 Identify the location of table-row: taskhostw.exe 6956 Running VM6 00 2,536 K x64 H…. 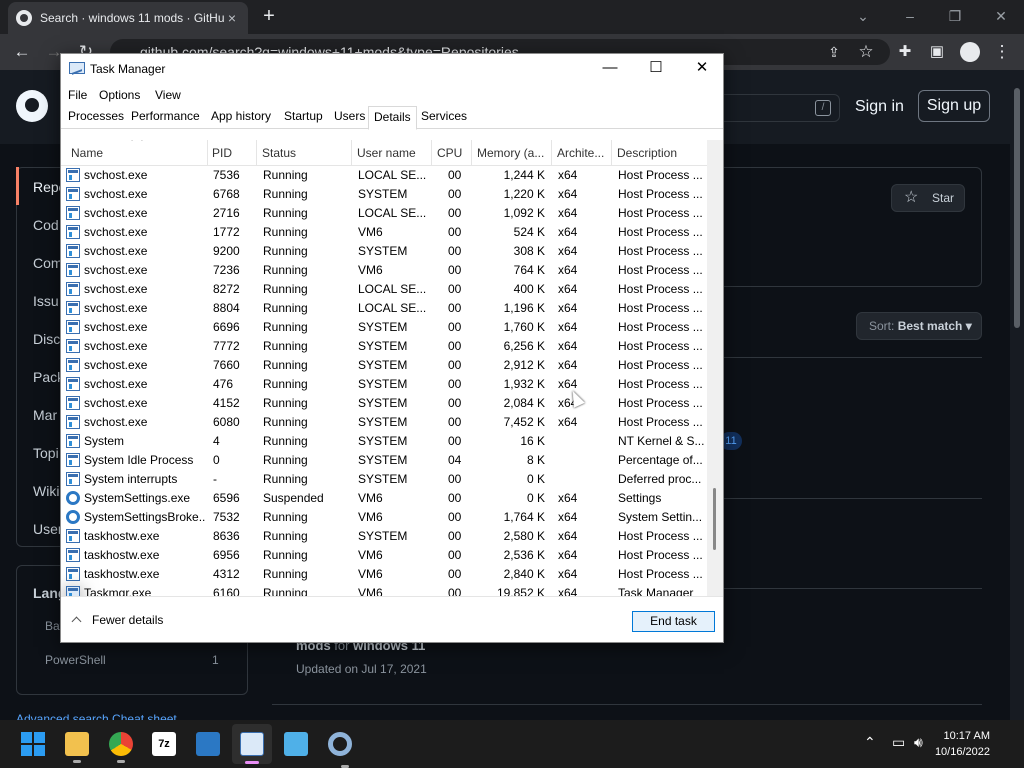
(384, 555).